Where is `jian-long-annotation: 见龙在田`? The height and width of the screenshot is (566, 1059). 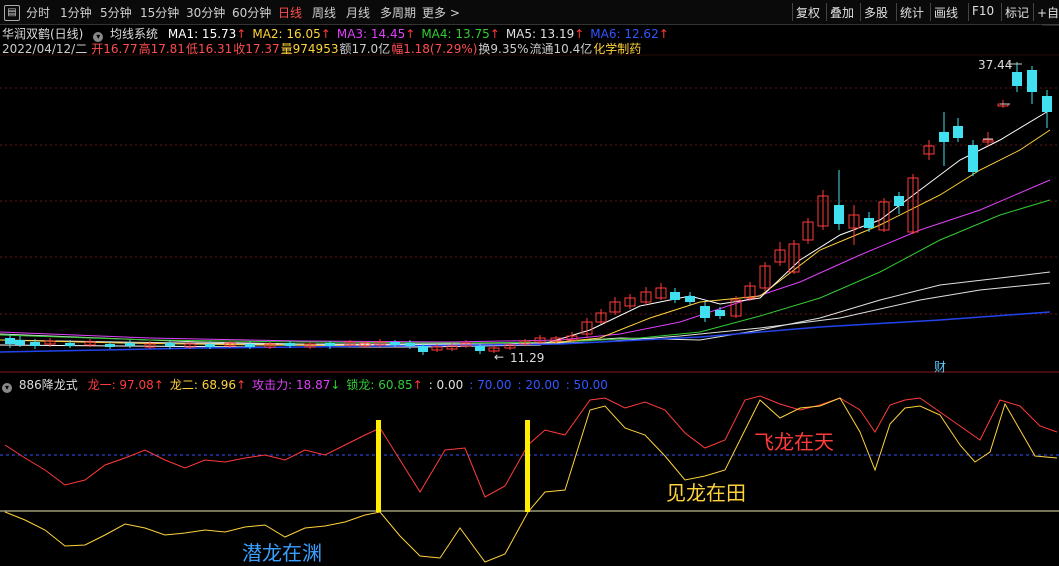 jian-long-annotation: 见龙在田 is located at coordinates (706, 493).